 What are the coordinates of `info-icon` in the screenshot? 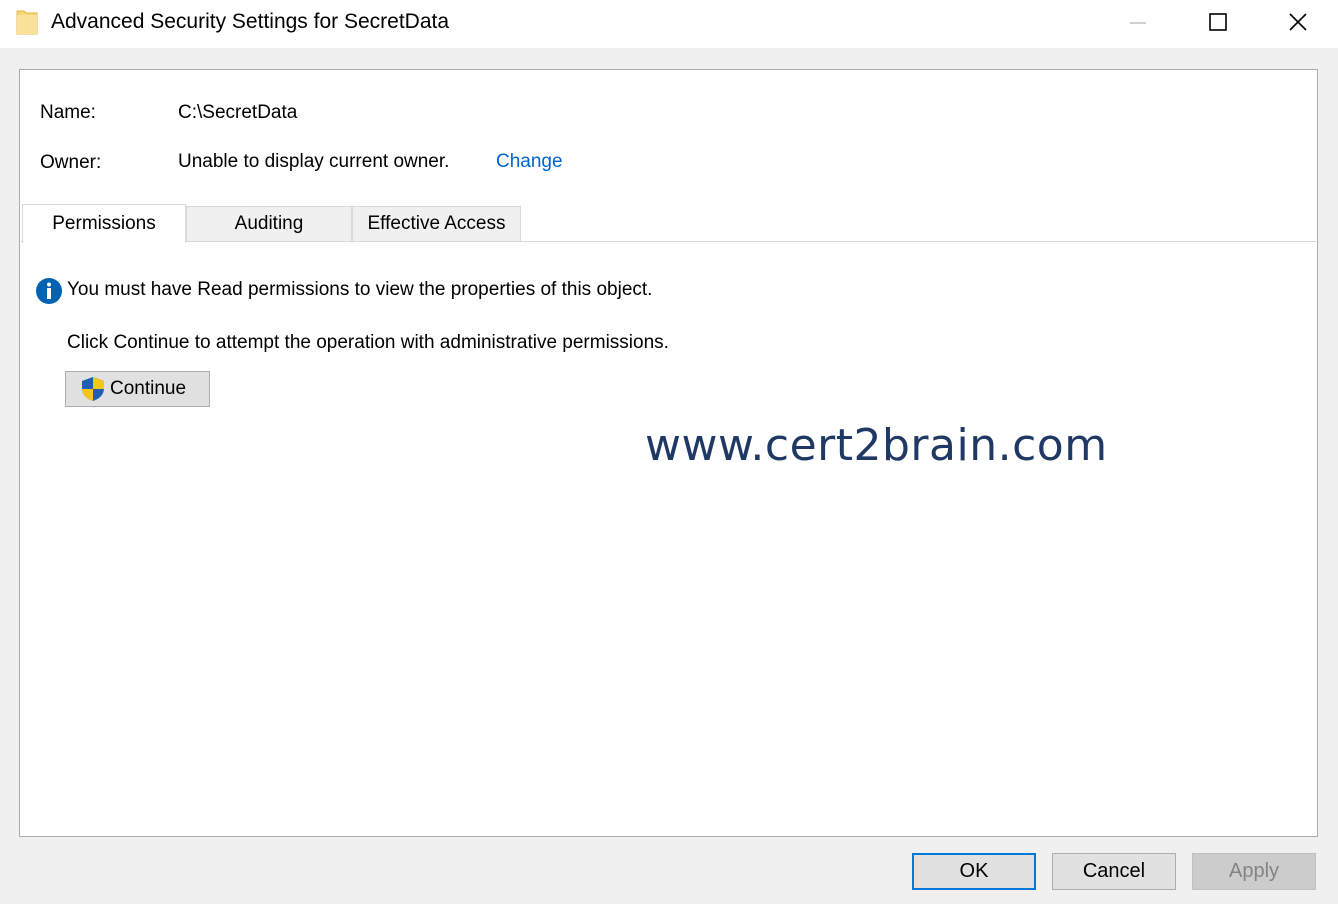 It's located at (49, 291).